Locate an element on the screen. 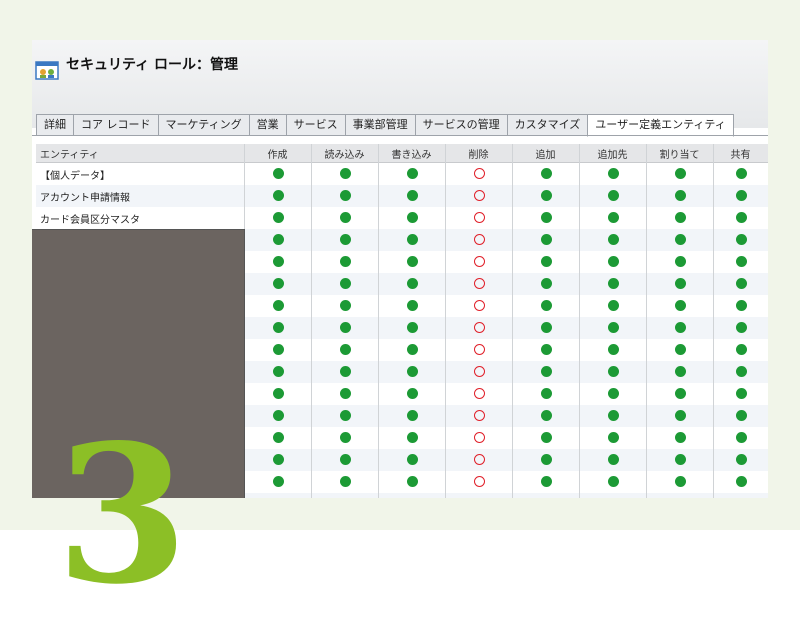  header-4: 追加 is located at coordinates (545, 153).